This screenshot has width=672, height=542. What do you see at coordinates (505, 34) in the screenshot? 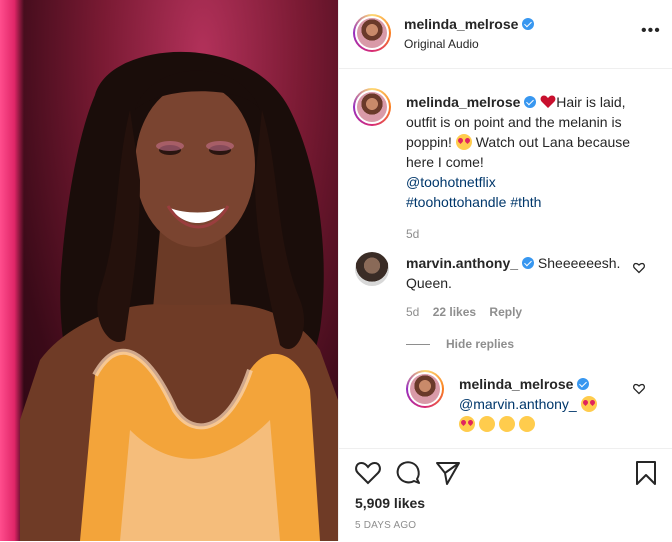
I see `post-header: melinda_melrose Original Audio •••` at bounding box center [505, 34].